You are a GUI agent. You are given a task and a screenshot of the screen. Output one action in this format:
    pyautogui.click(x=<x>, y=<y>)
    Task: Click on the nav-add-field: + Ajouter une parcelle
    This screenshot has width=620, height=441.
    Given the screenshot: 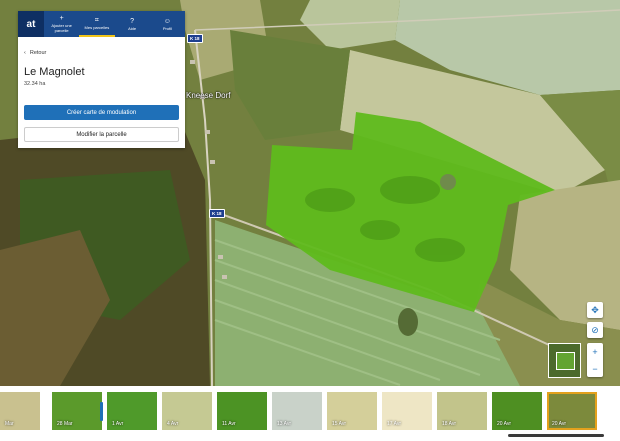 What is the action you would take?
    pyautogui.click(x=61, y=24)
    